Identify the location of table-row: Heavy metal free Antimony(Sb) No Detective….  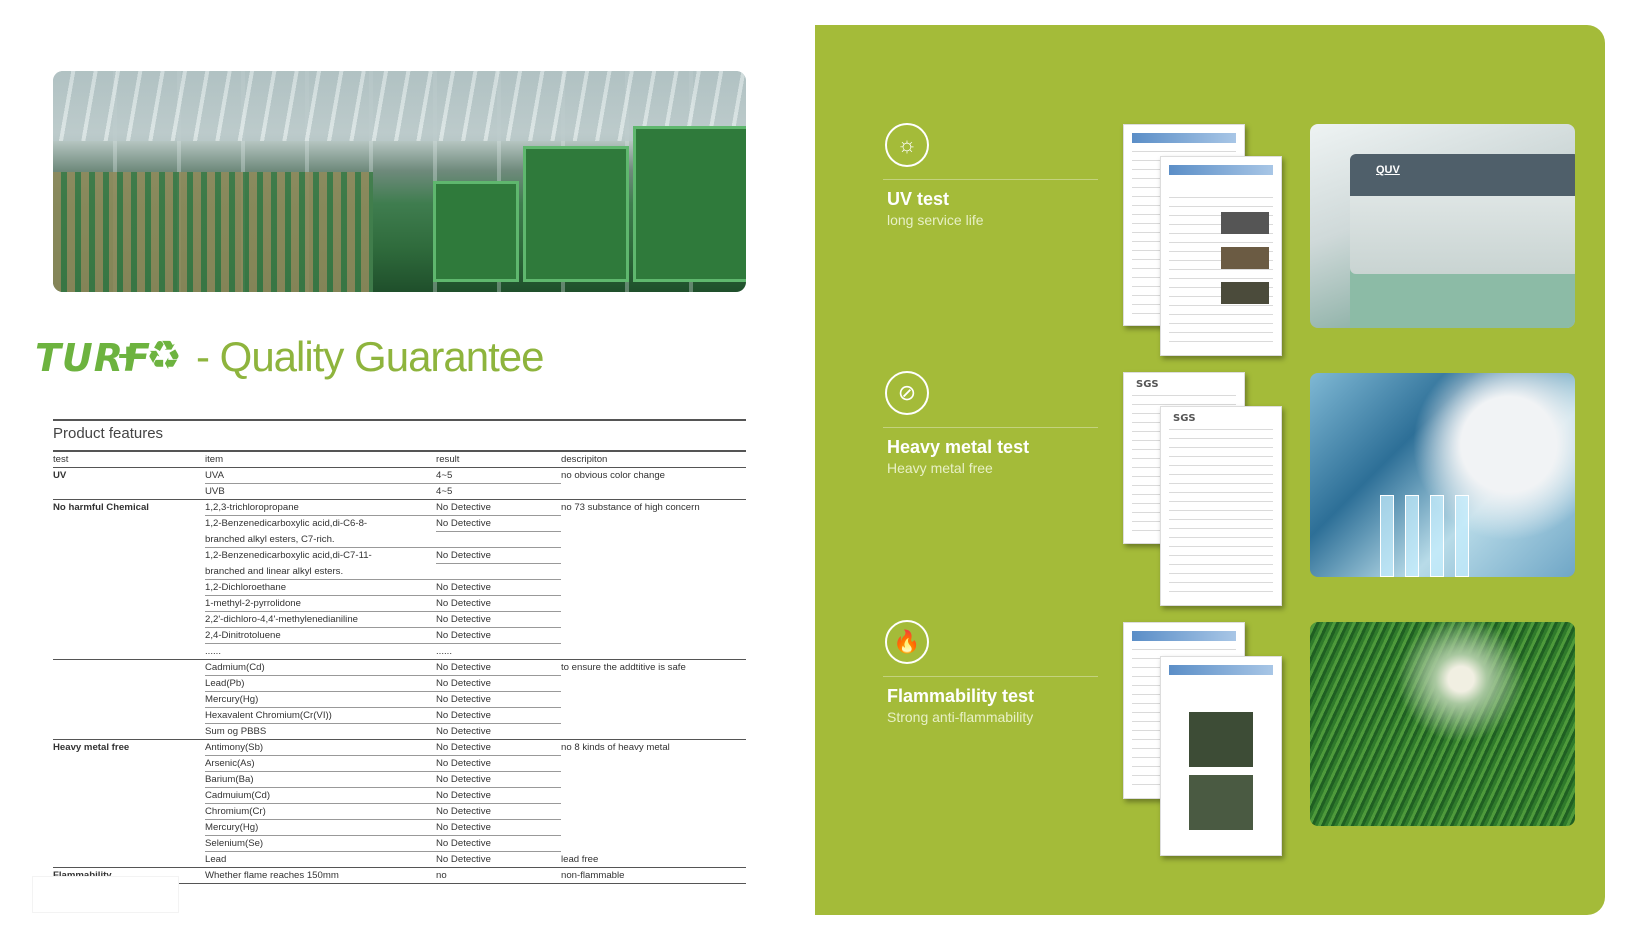
(399, 747).